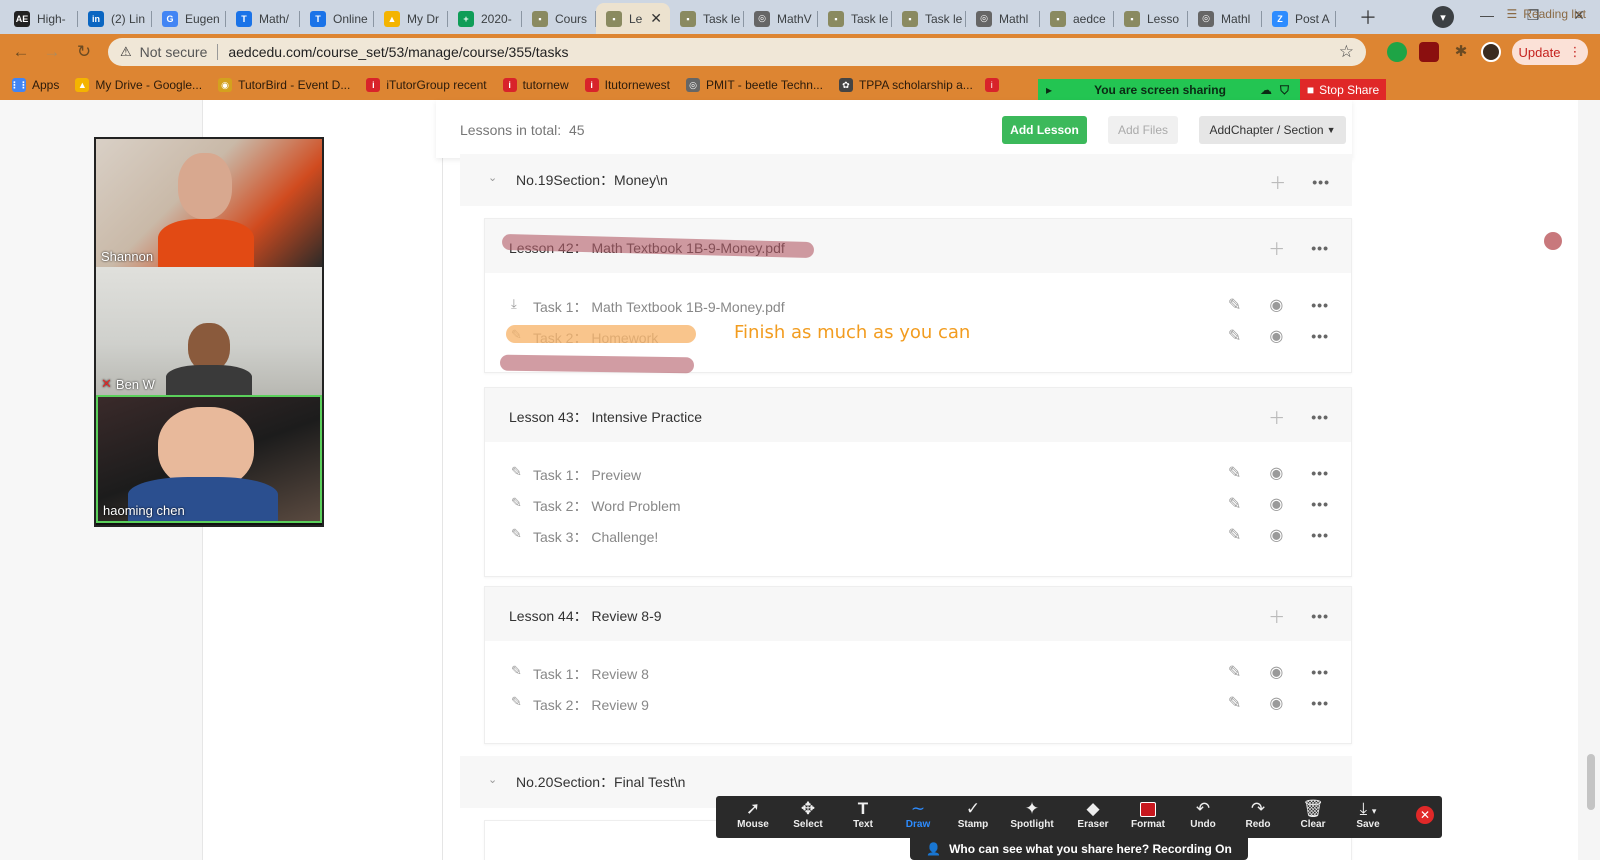 This screenshot has height=860, width=1600. I want to click on browser-tab: ▪ Le ✕, so click(633, 18).